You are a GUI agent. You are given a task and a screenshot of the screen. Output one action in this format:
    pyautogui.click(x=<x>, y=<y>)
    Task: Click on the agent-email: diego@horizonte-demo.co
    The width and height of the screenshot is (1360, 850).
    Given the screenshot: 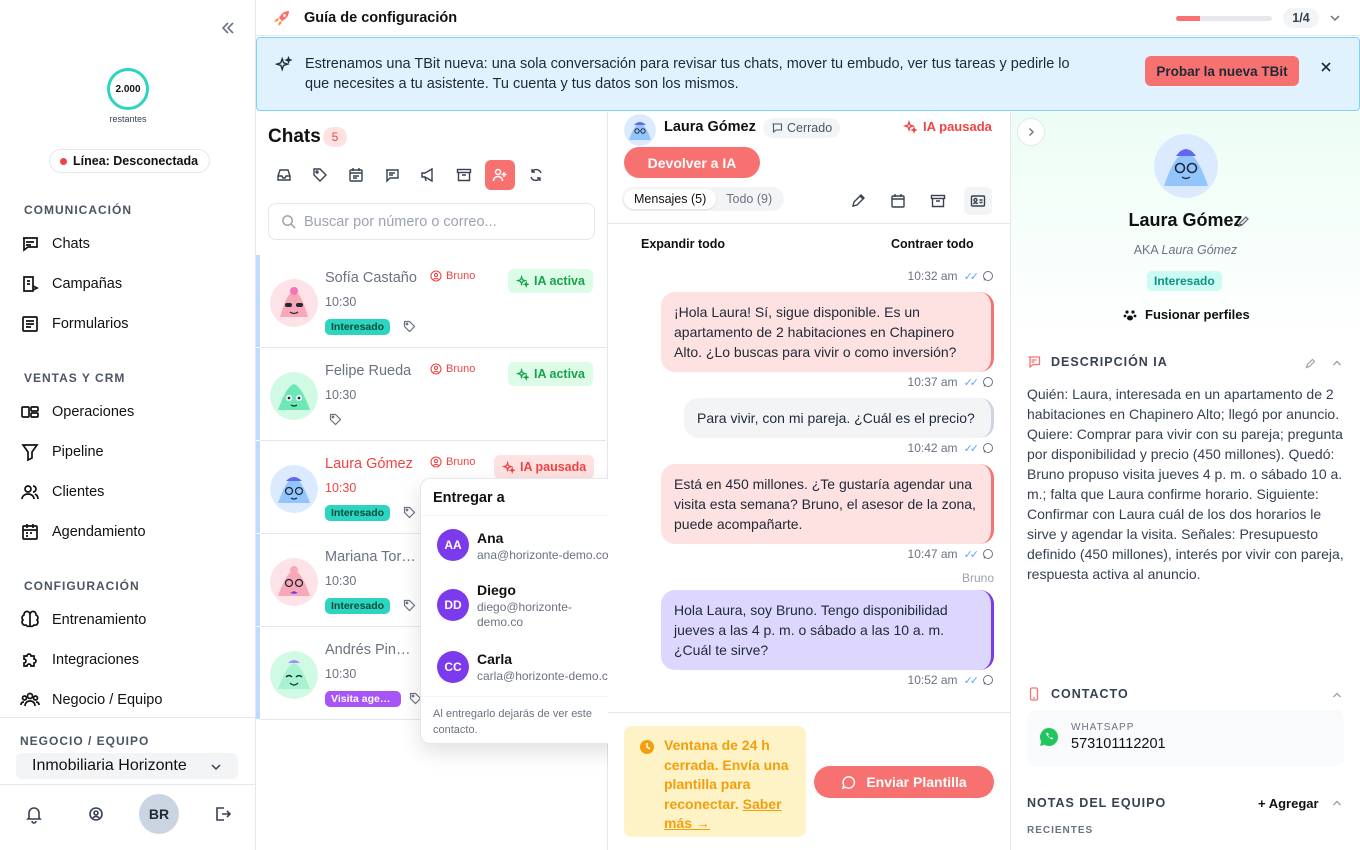 What is the action you would take?
    pyautogui.click(x=524, y=614)
    